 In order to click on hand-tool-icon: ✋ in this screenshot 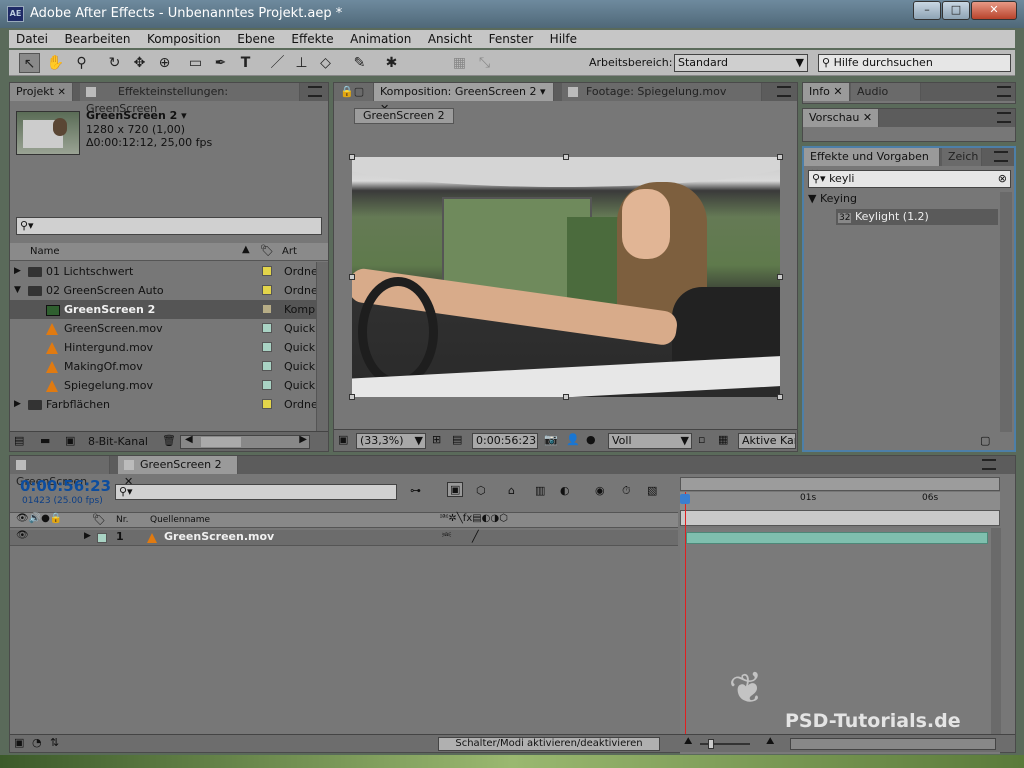, I will do `click(55, 63)`.